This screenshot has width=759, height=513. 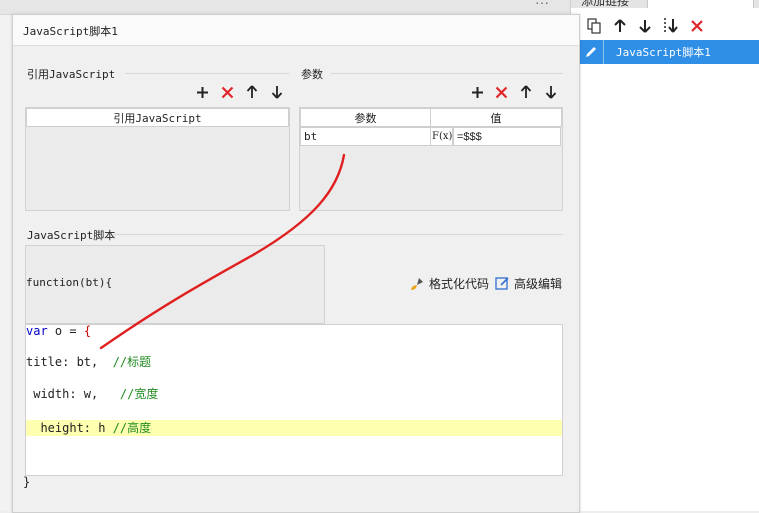 I want to click on function-header: function(bt){, so click(x=69, y=282).